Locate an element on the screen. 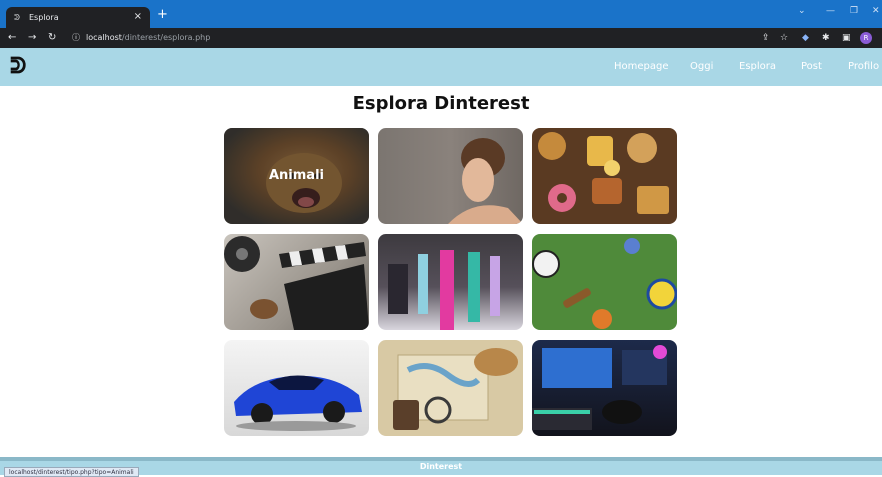  new-tab-button: + is located at coordinates (162, 14).